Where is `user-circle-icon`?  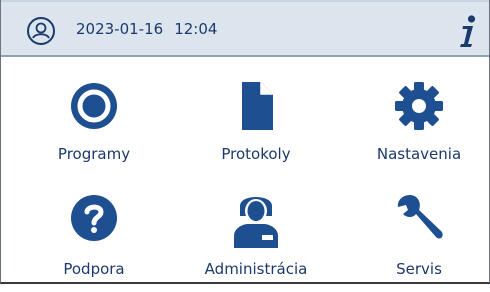
user-circle-icon is located at coordinates (41, 31).